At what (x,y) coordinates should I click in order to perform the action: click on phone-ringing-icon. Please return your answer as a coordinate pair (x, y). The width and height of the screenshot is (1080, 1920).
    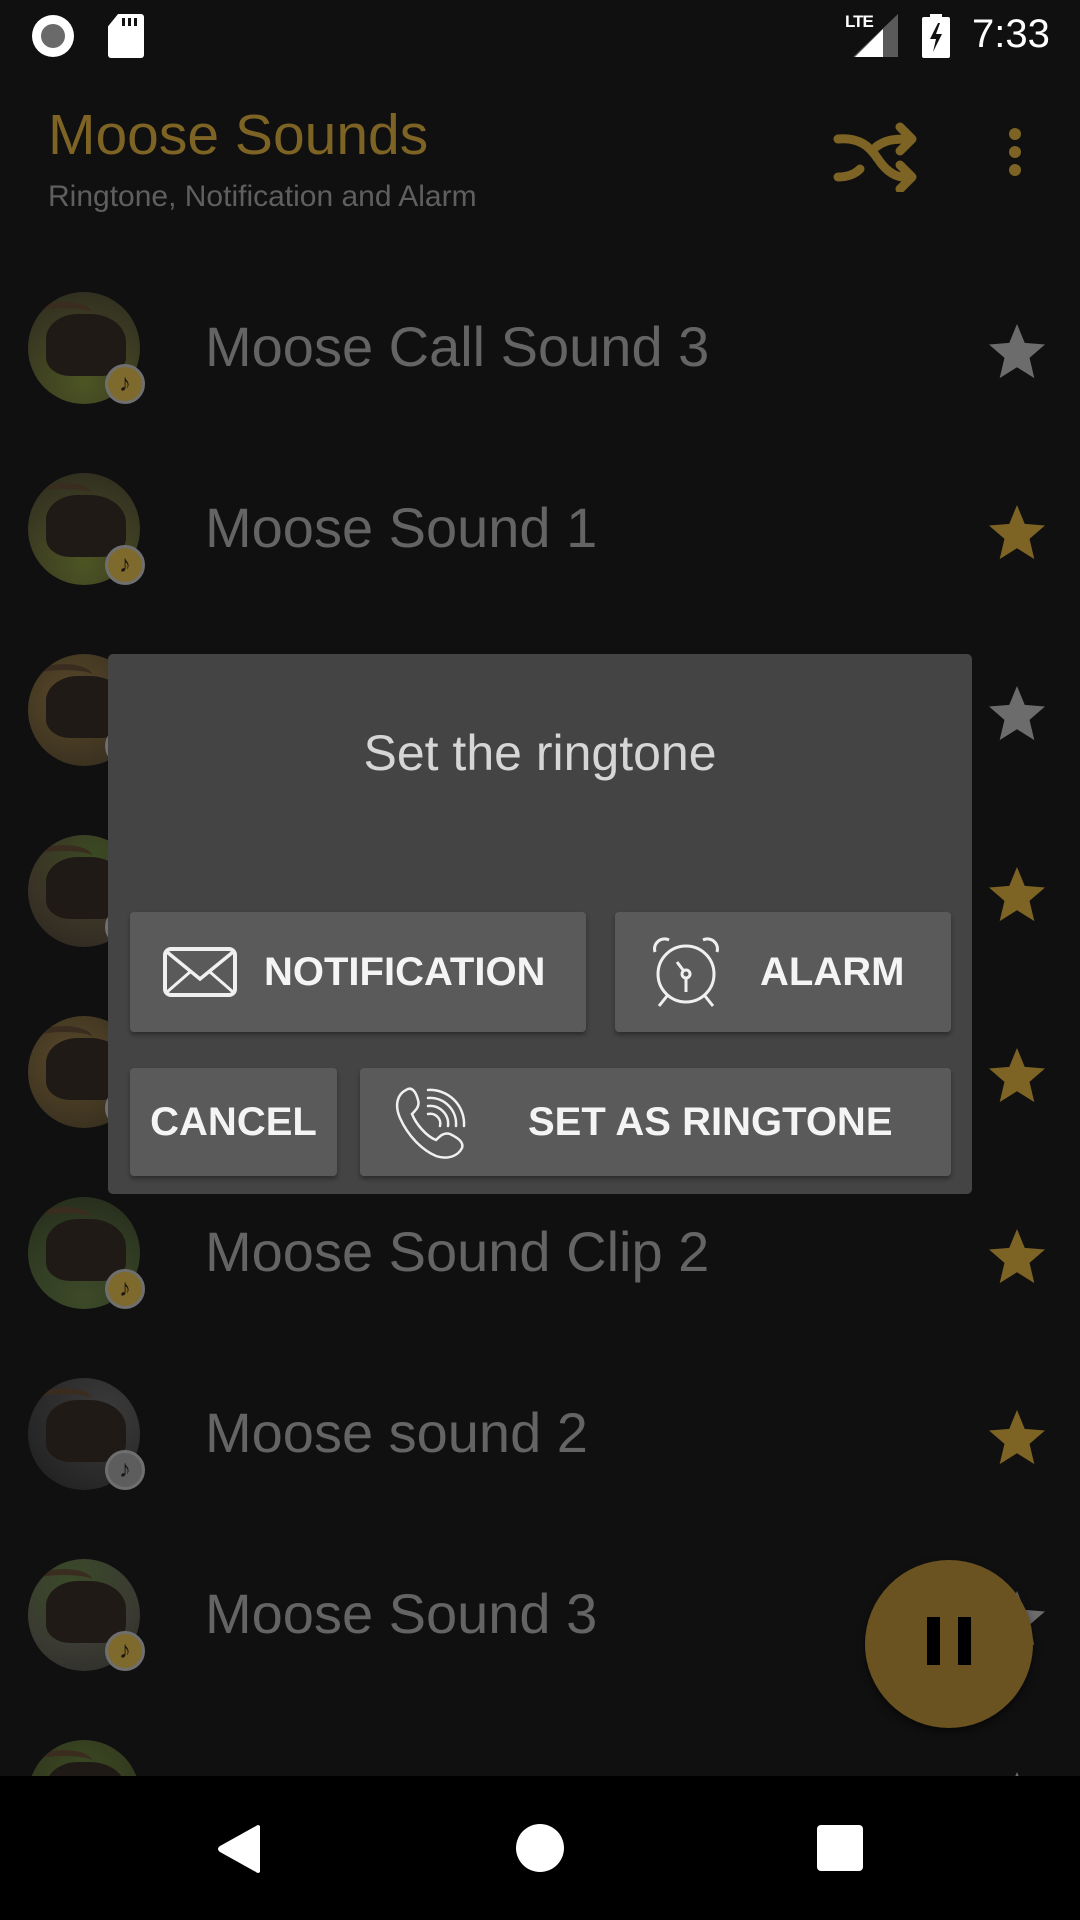
    Looking at the image, I should click on (430, 1123).